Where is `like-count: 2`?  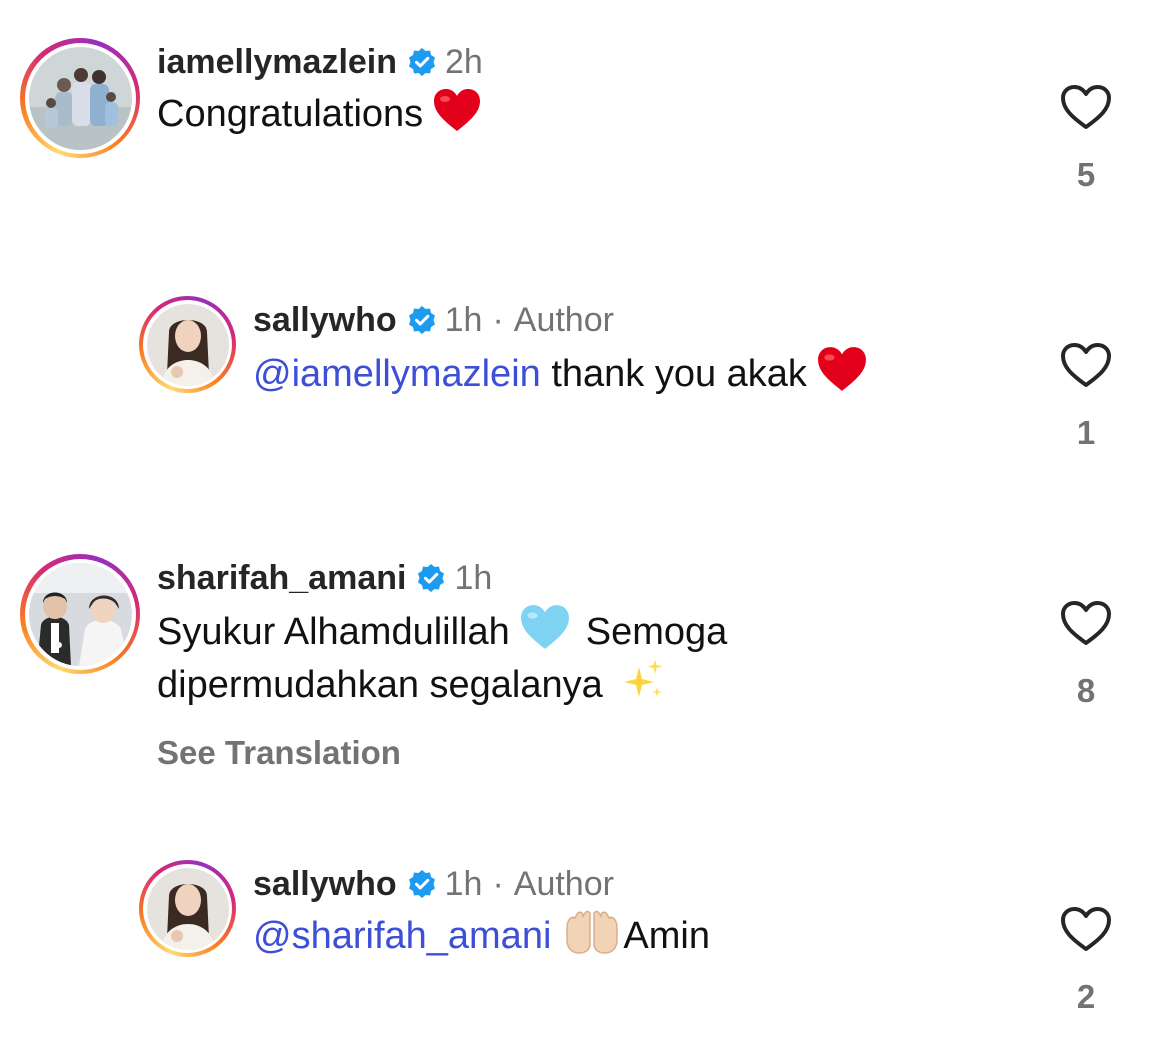
like-count: 2 is located at coordinates (1086, 996).